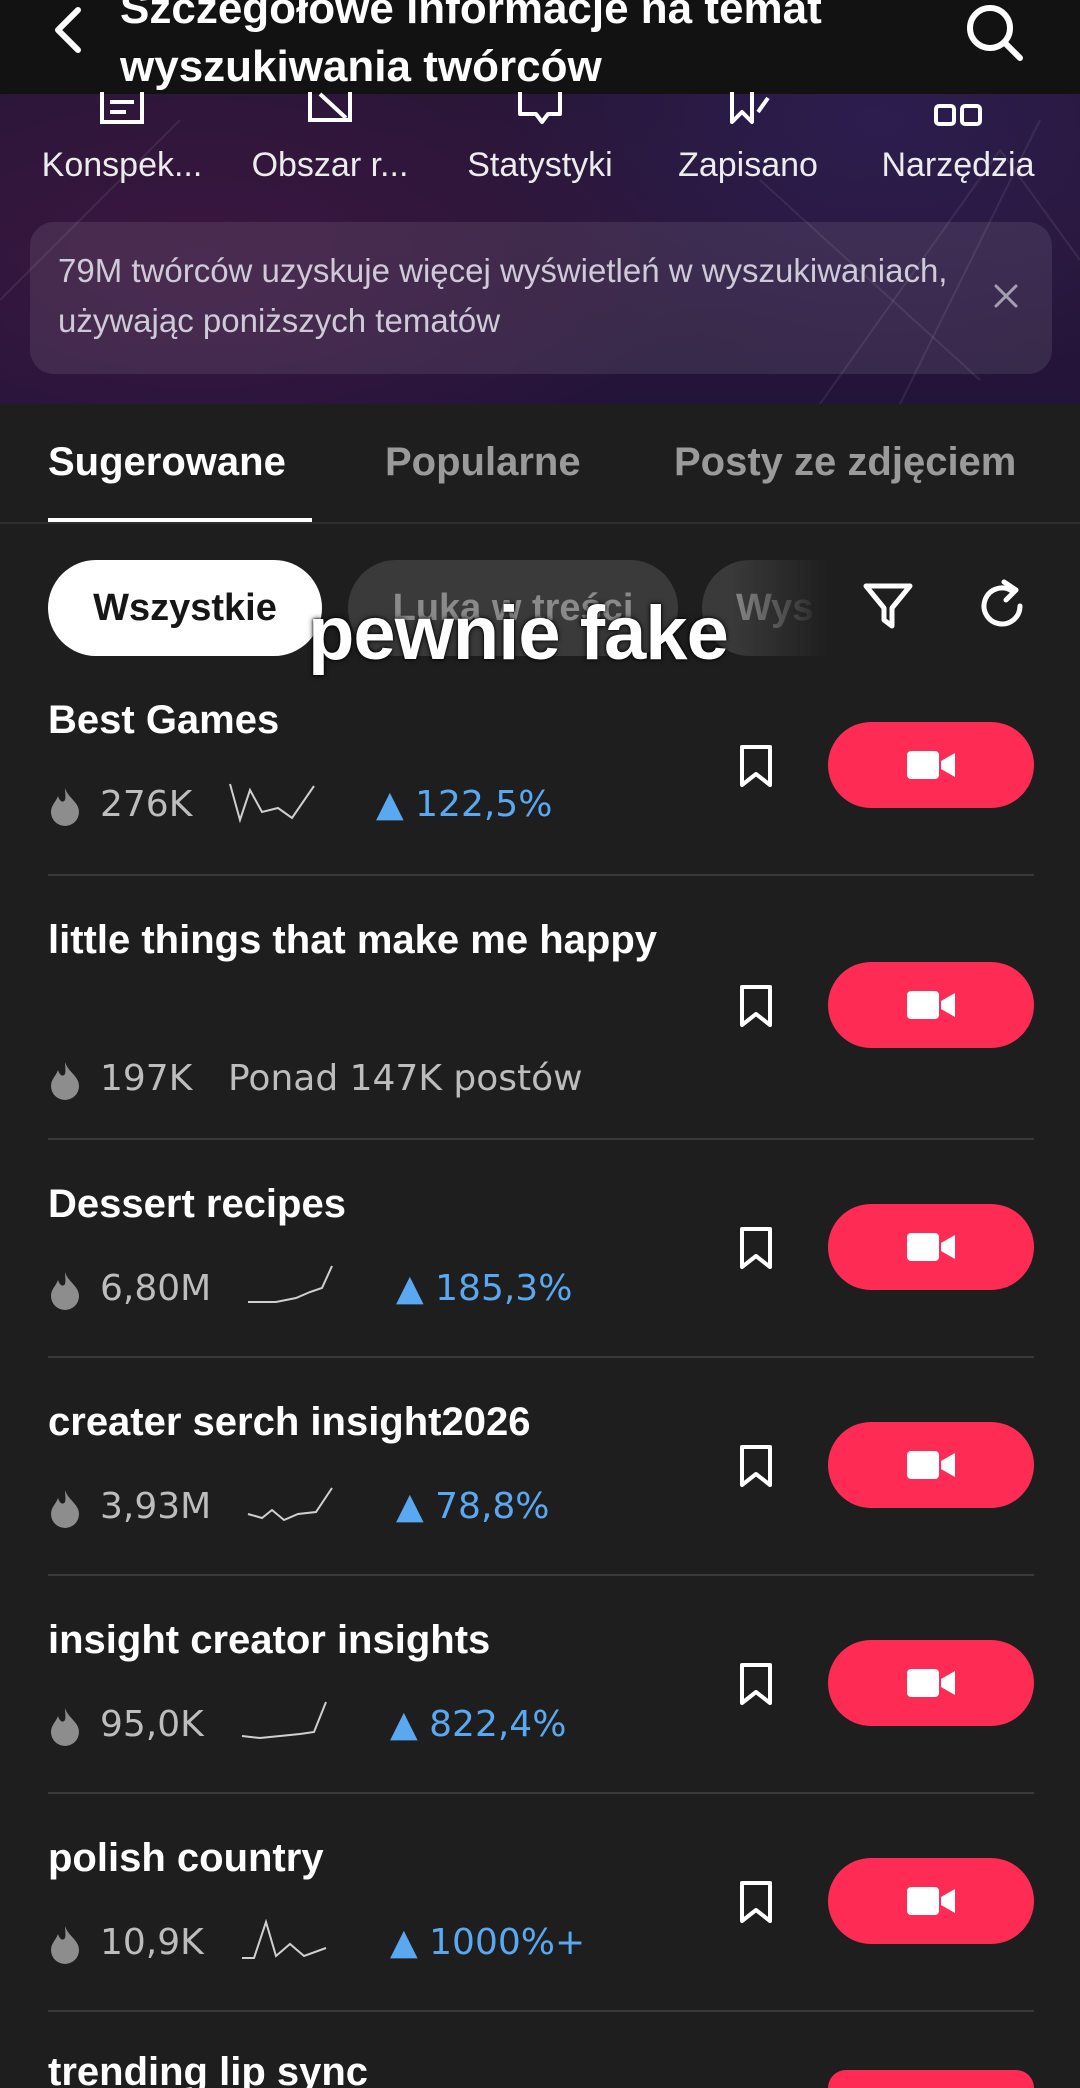 Image resolution: width=1080 pixels, height=2088 pixels. What do you see at coordinates (845, 462) in the screenshot?
I see `tab-photo-posts: Posty ze zdjęciem` at bounding box center [845, 462].